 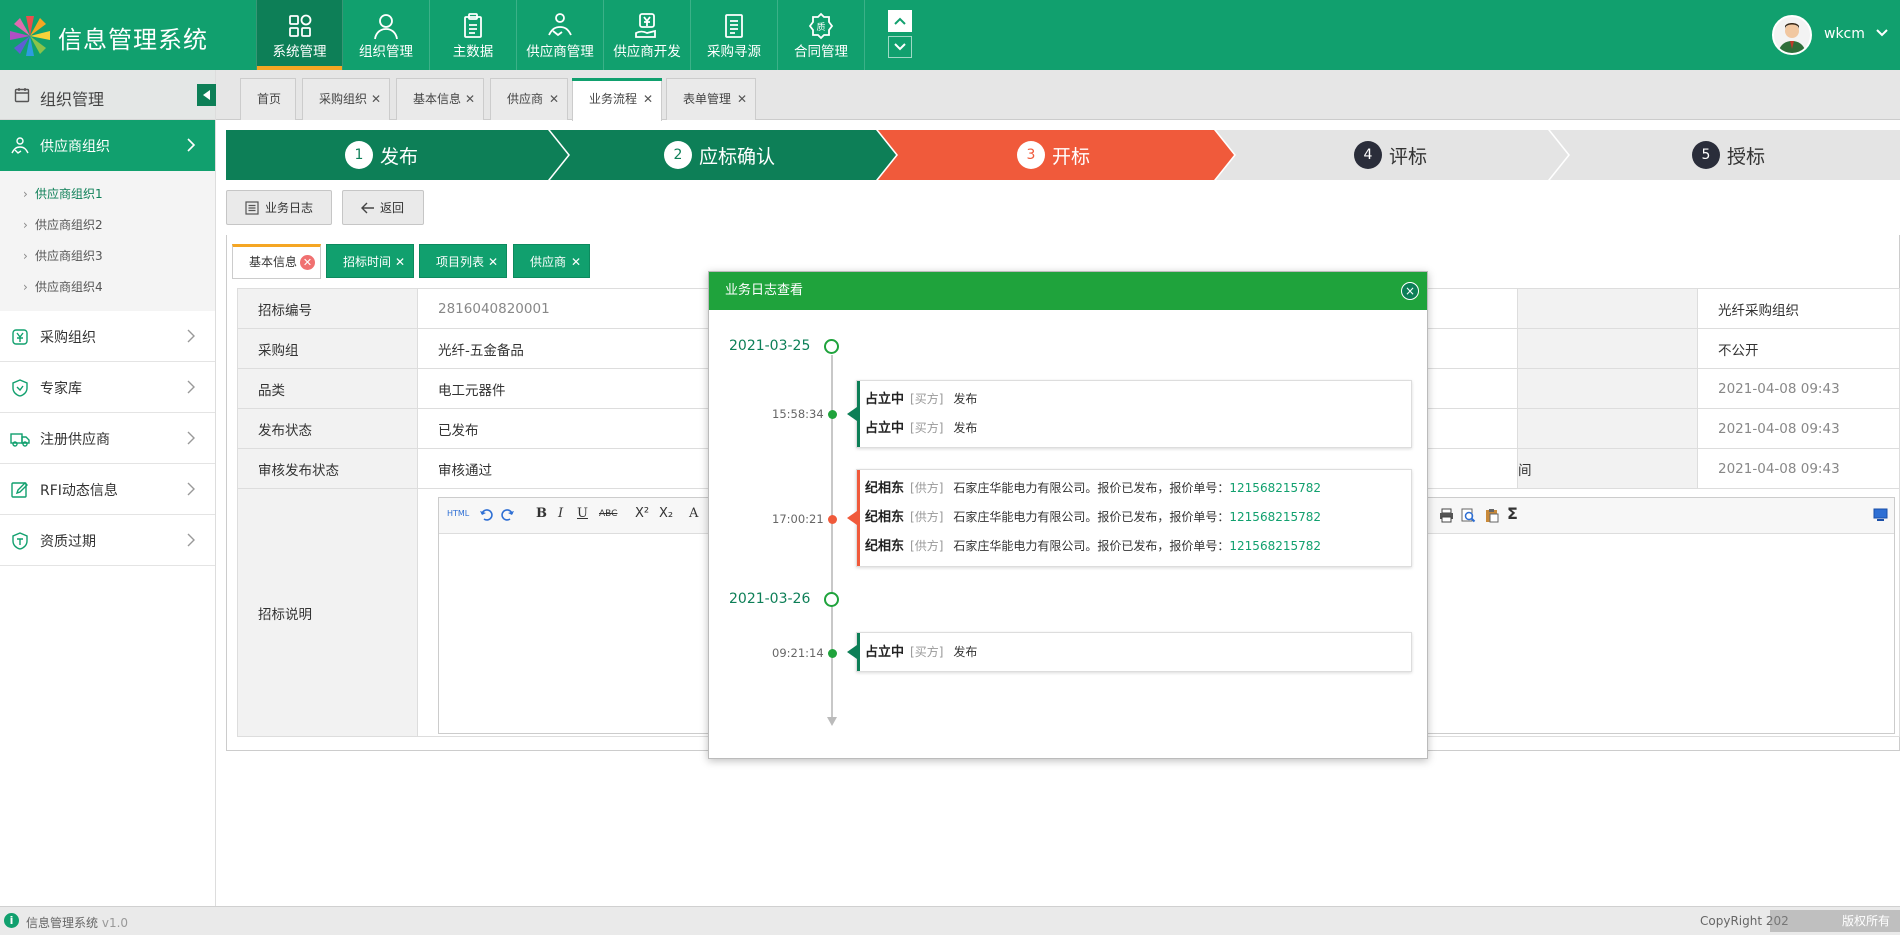 What do you see at coordinates (711, 99) in the screenshot?
I see `tab-form-mgmt: 表单管理 ✕` at bounding box center [711, 99].